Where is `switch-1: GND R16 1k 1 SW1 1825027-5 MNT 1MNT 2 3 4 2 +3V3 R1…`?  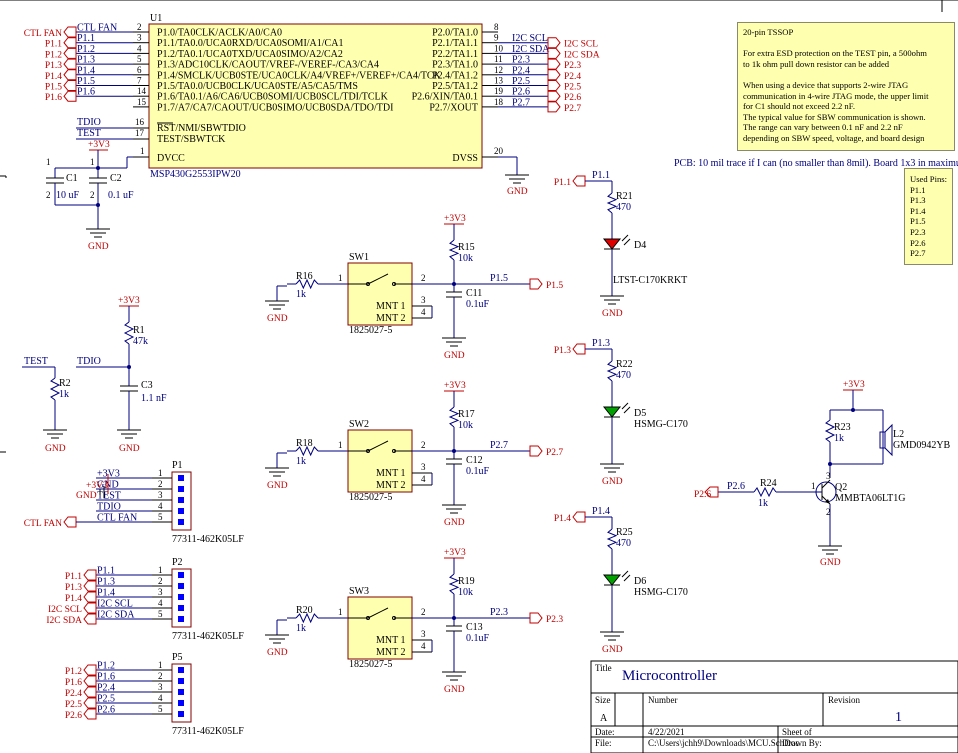
switch-1: GND R16 1k 1 SW1 1825027-5 MNT 1MNT 2 3 4 2 +3V3 R1… is located at coordinates (414, 287).